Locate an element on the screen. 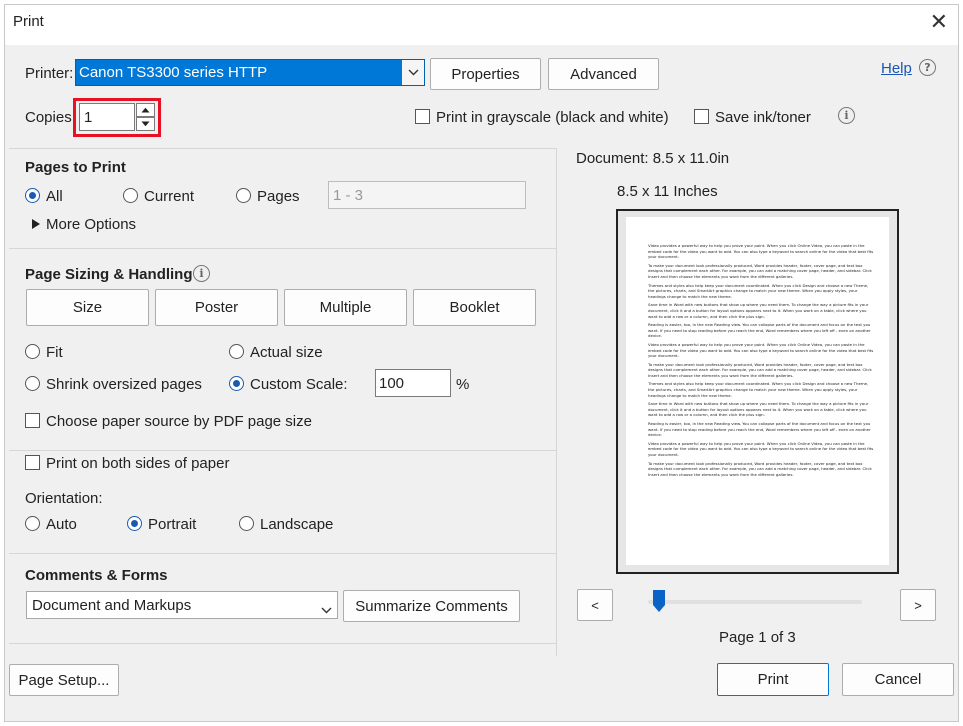  actual-size-option: Actual size is located at coordinates (276, 352).